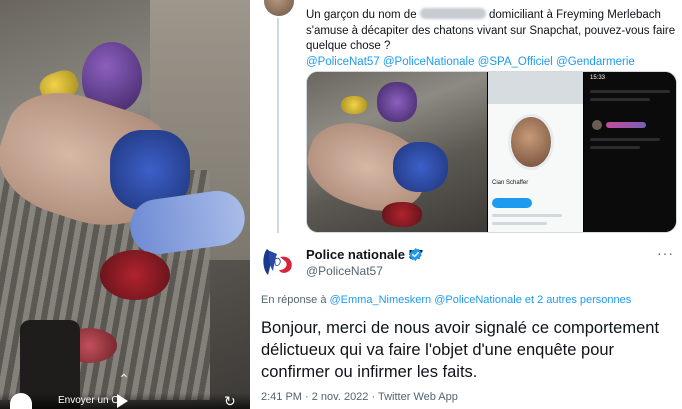 This screenshot has height=409, width=682. Describe the element at coordinates (122, 401) in the screenshot. I see `play-icon` at that location.